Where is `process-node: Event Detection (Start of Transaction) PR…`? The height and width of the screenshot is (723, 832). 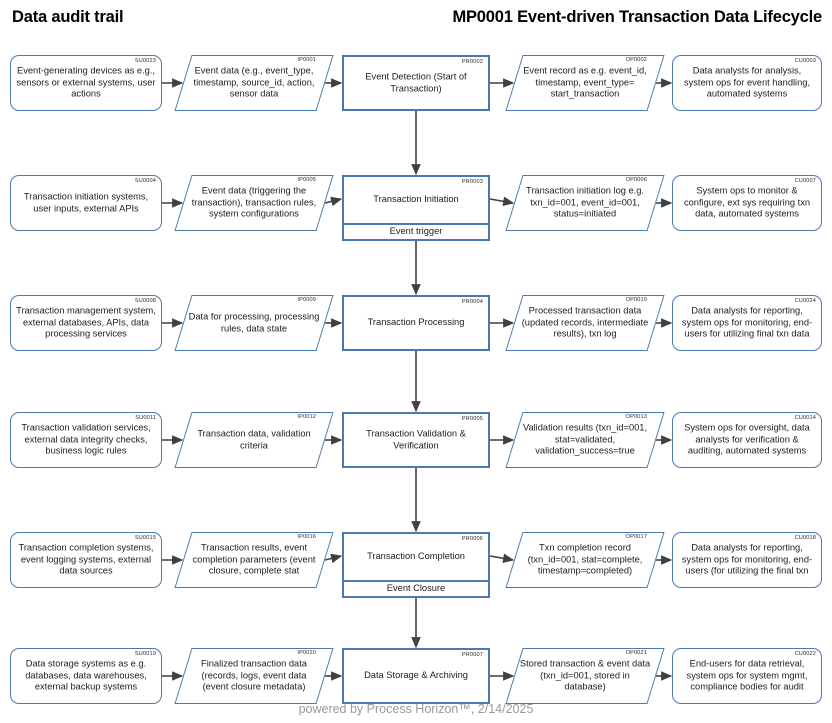 process-node: Event Detection (Start of Transaction) PR… is located at coordinates (416, 83).